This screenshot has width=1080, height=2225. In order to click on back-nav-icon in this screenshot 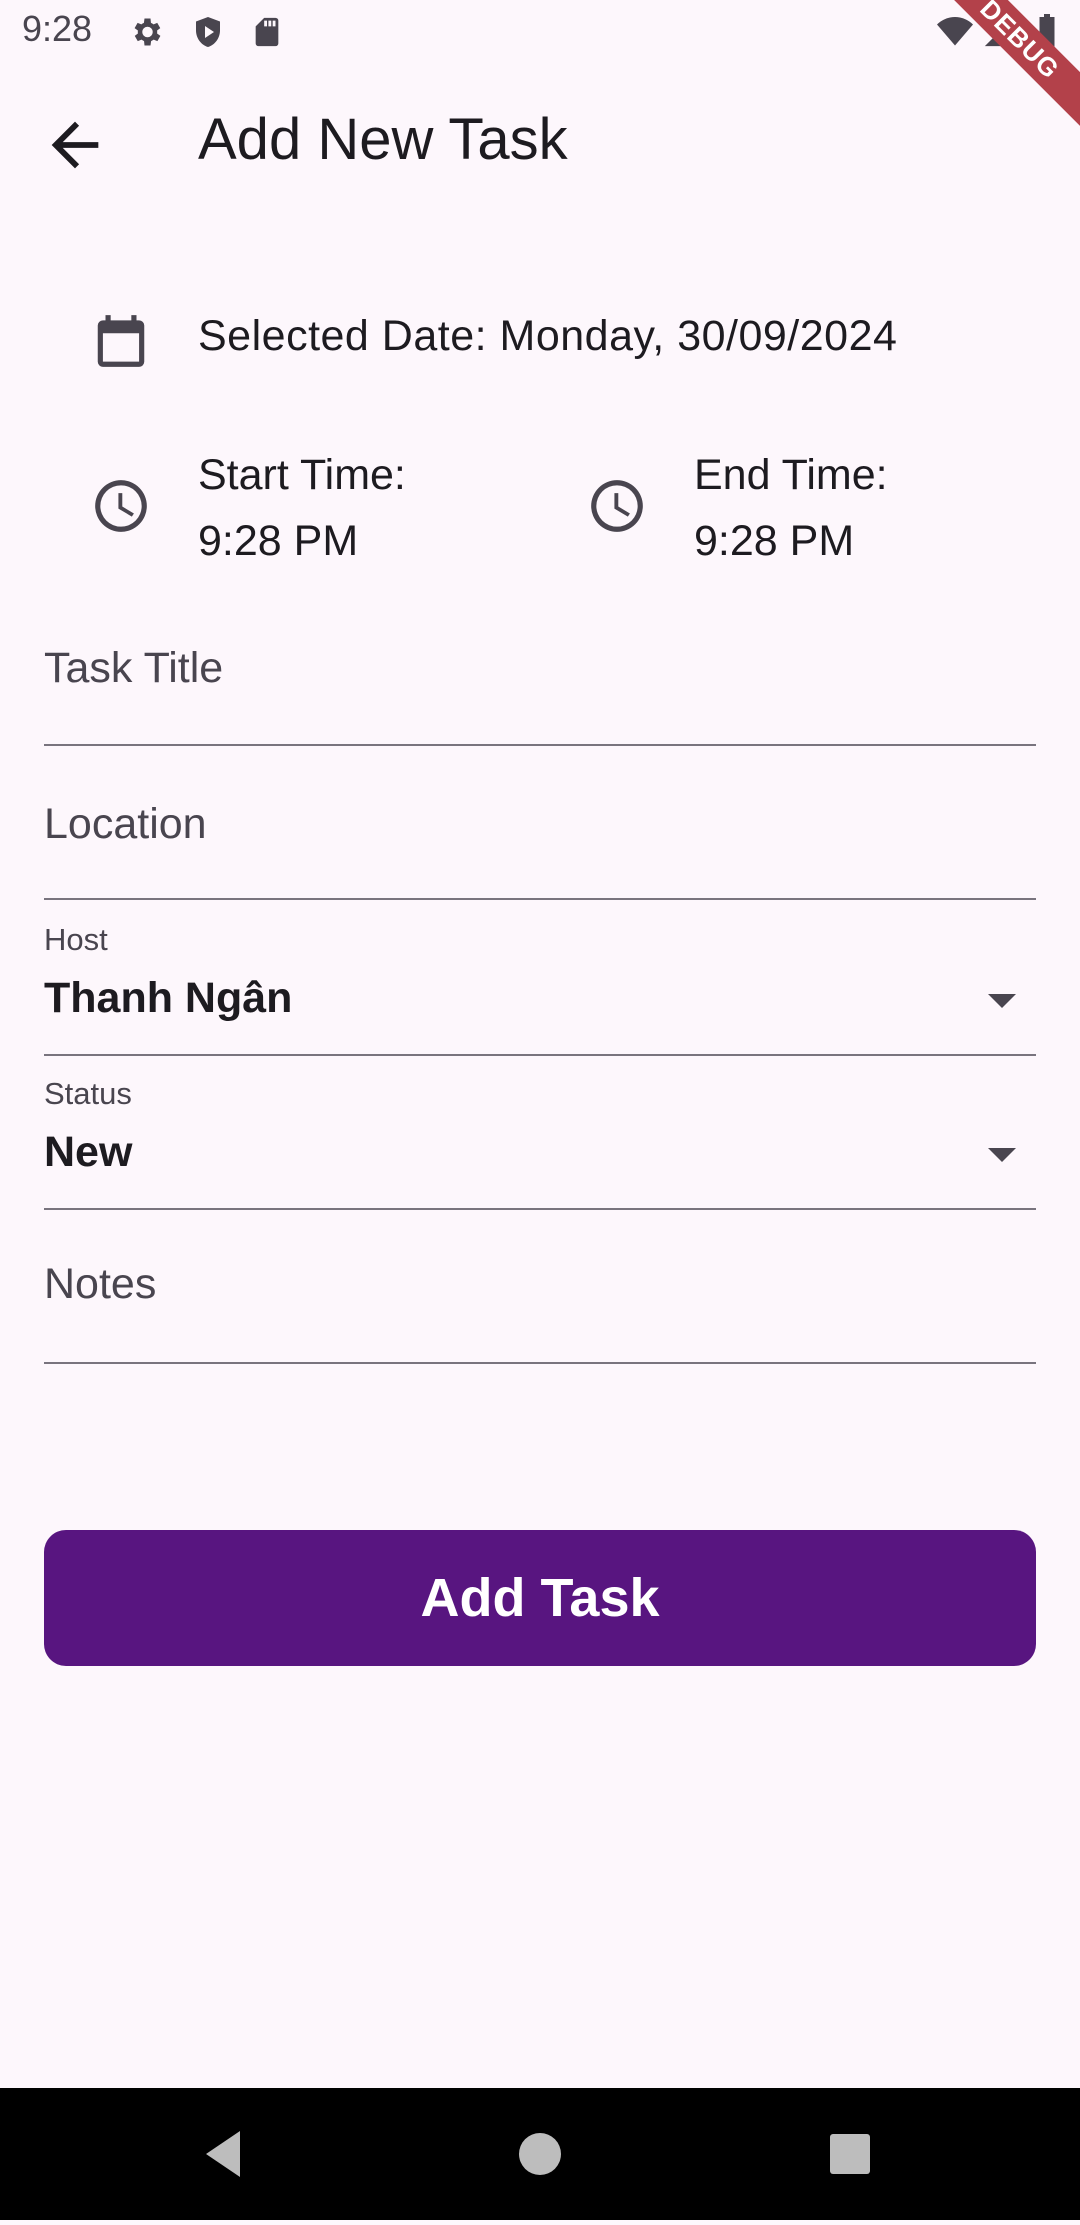, I will do `click(223, 2154)`.